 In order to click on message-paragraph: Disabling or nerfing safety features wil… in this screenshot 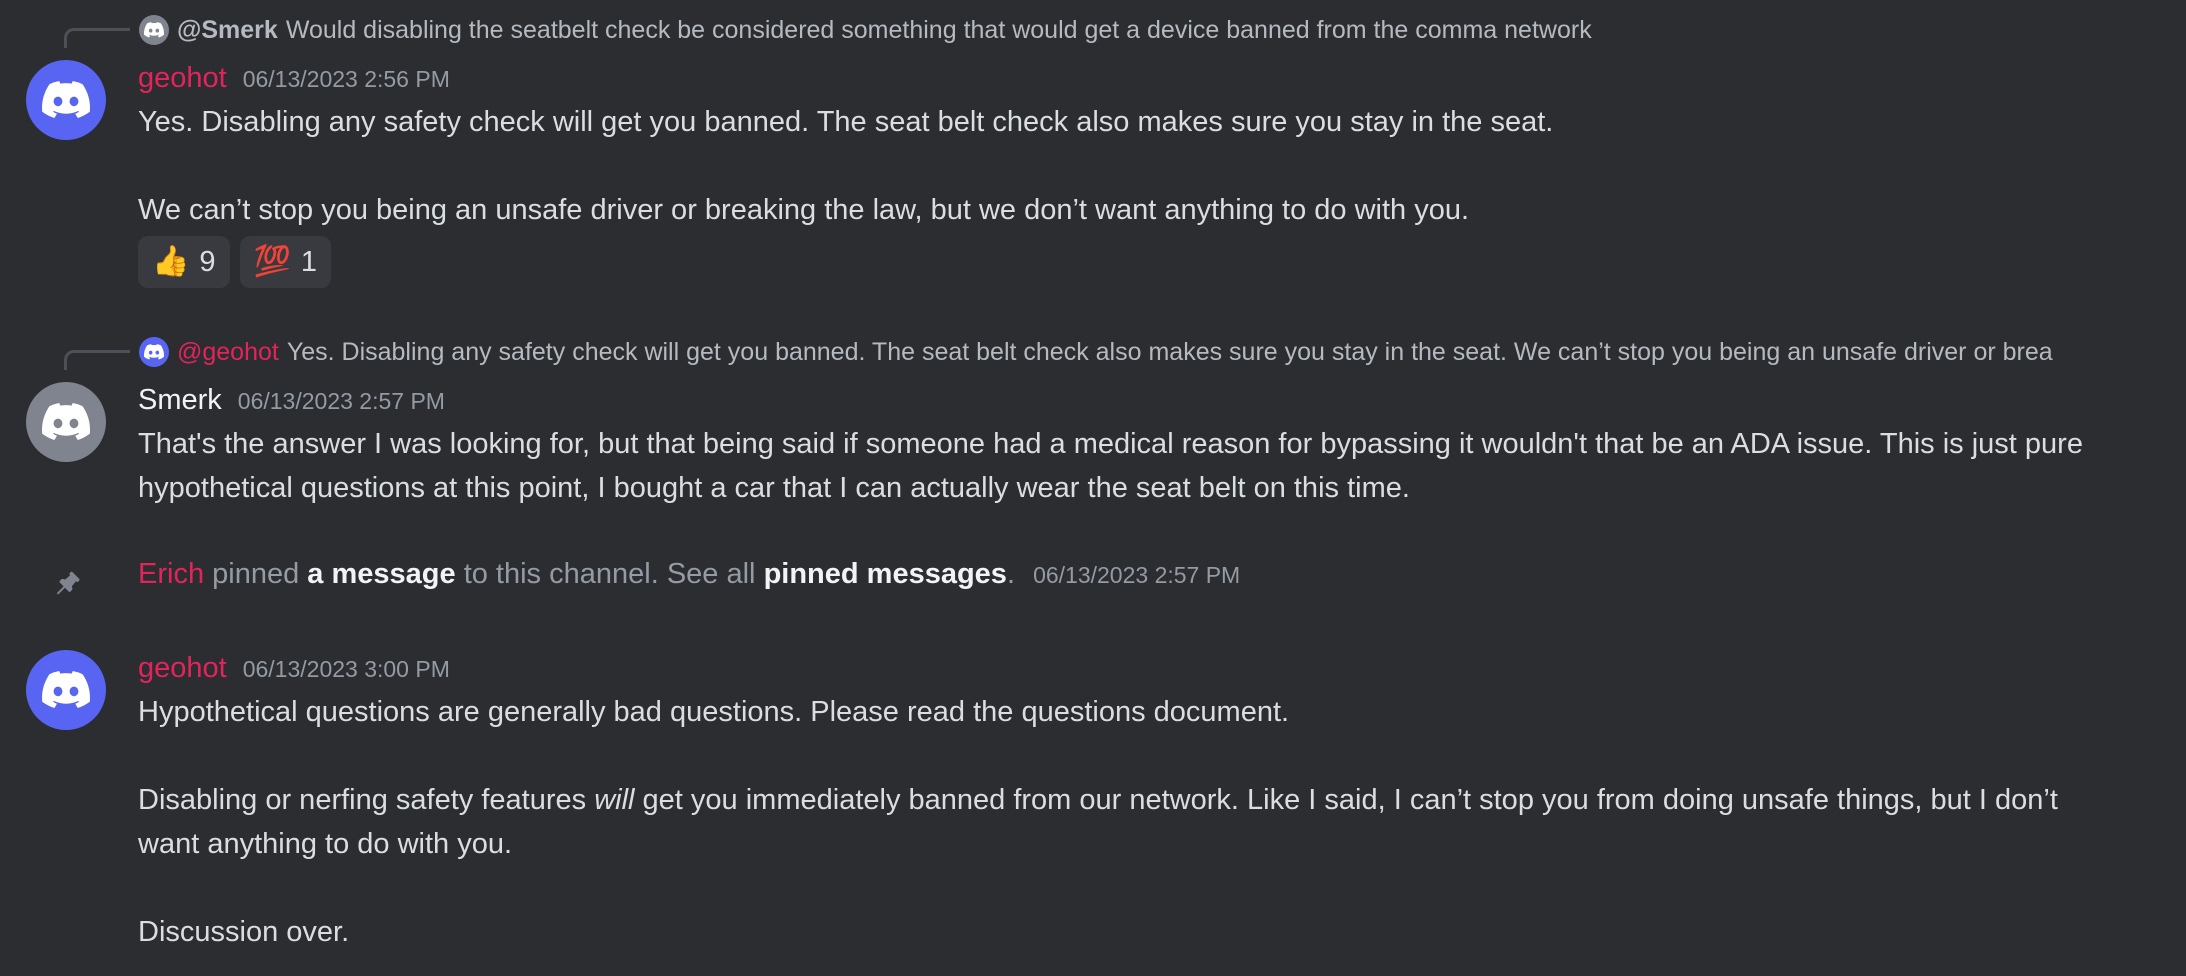, I will do `click(1123, 822)`.